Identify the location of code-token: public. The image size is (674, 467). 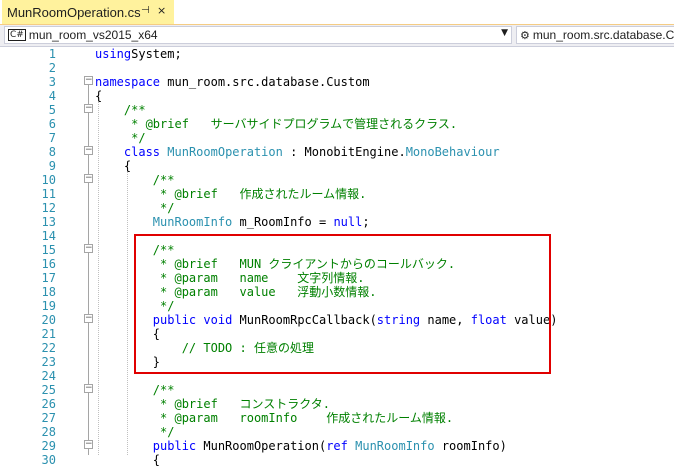
(174, 446).